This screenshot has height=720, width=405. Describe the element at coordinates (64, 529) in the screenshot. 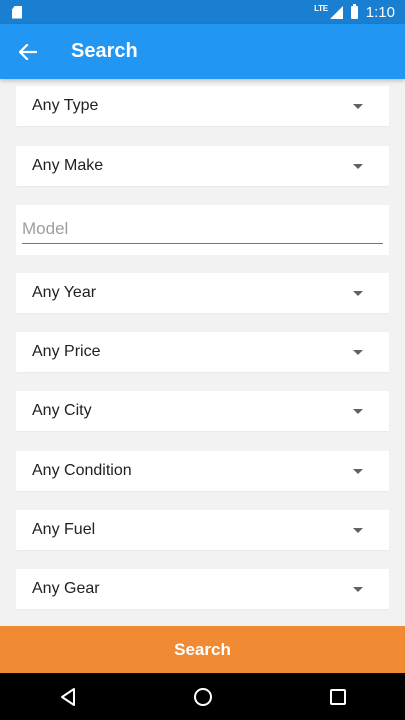

I see `fuel-dropdown-label: Any Fuel` at that location.